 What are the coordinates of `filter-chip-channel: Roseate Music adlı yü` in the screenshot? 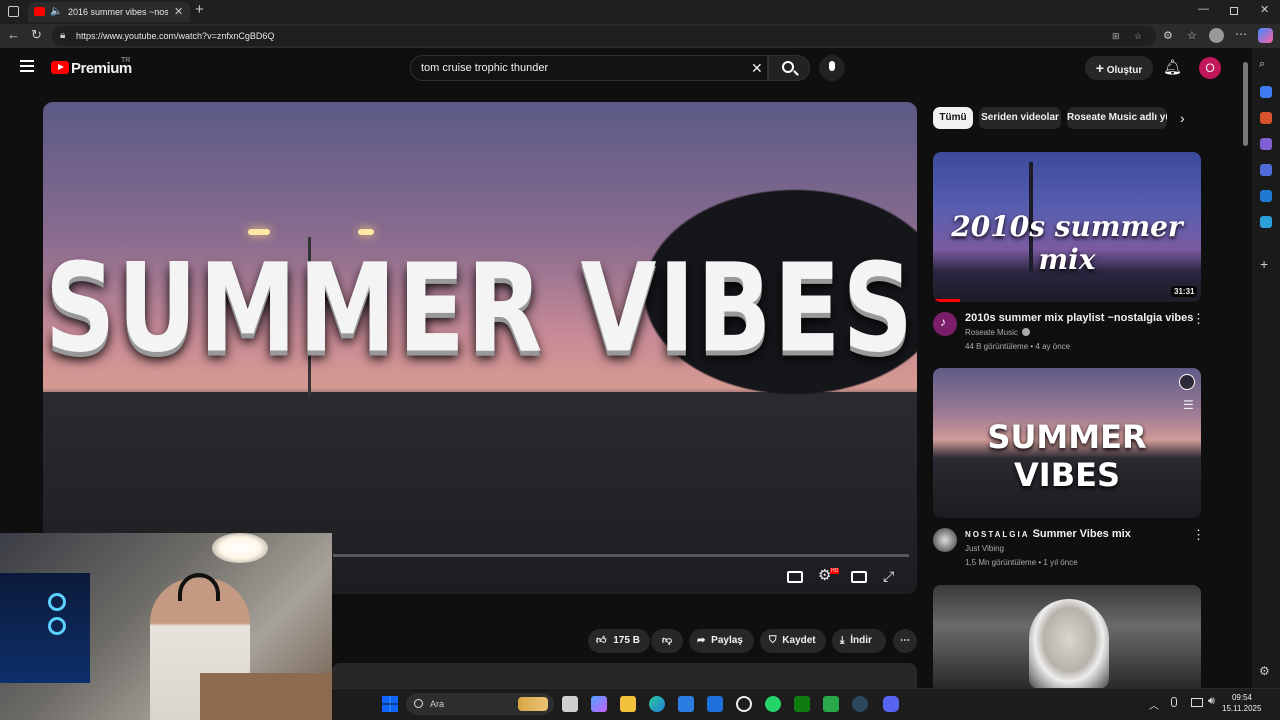 It's located at (1117, 118).